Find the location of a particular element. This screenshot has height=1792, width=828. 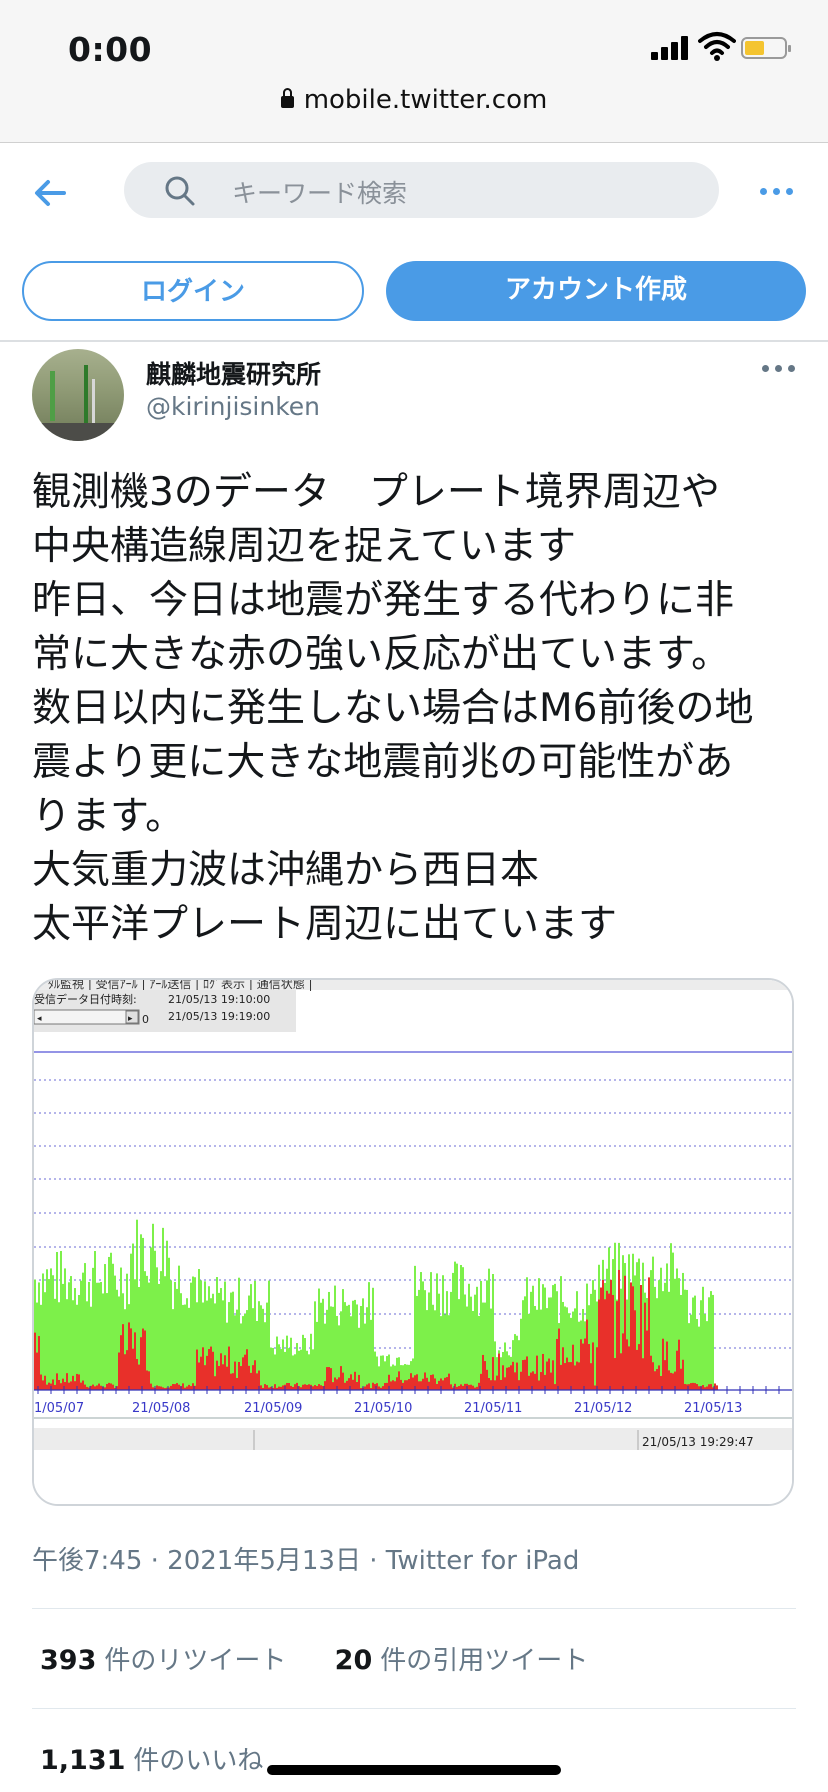

zero-label: 0 is located at coordinates (145, 1019).